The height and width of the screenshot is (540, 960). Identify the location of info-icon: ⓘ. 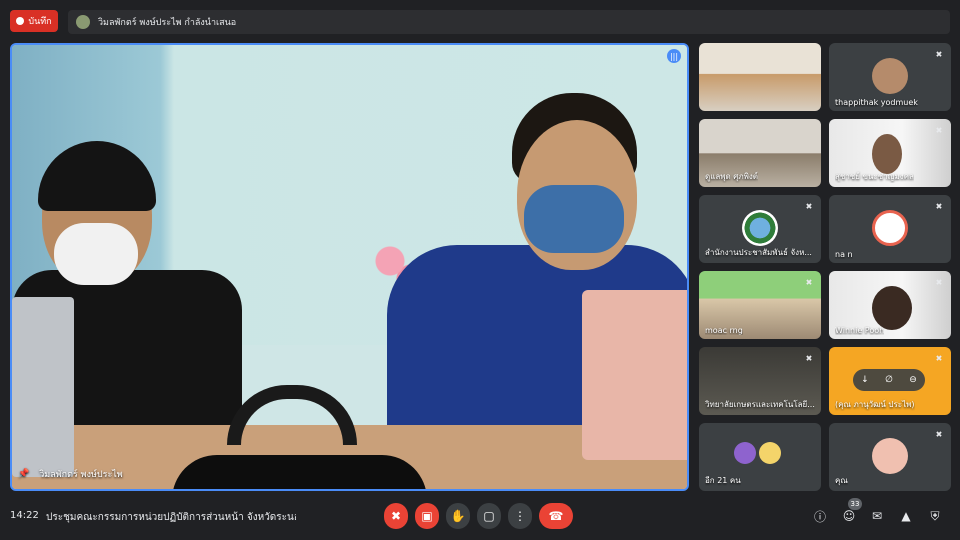
(819, 516).